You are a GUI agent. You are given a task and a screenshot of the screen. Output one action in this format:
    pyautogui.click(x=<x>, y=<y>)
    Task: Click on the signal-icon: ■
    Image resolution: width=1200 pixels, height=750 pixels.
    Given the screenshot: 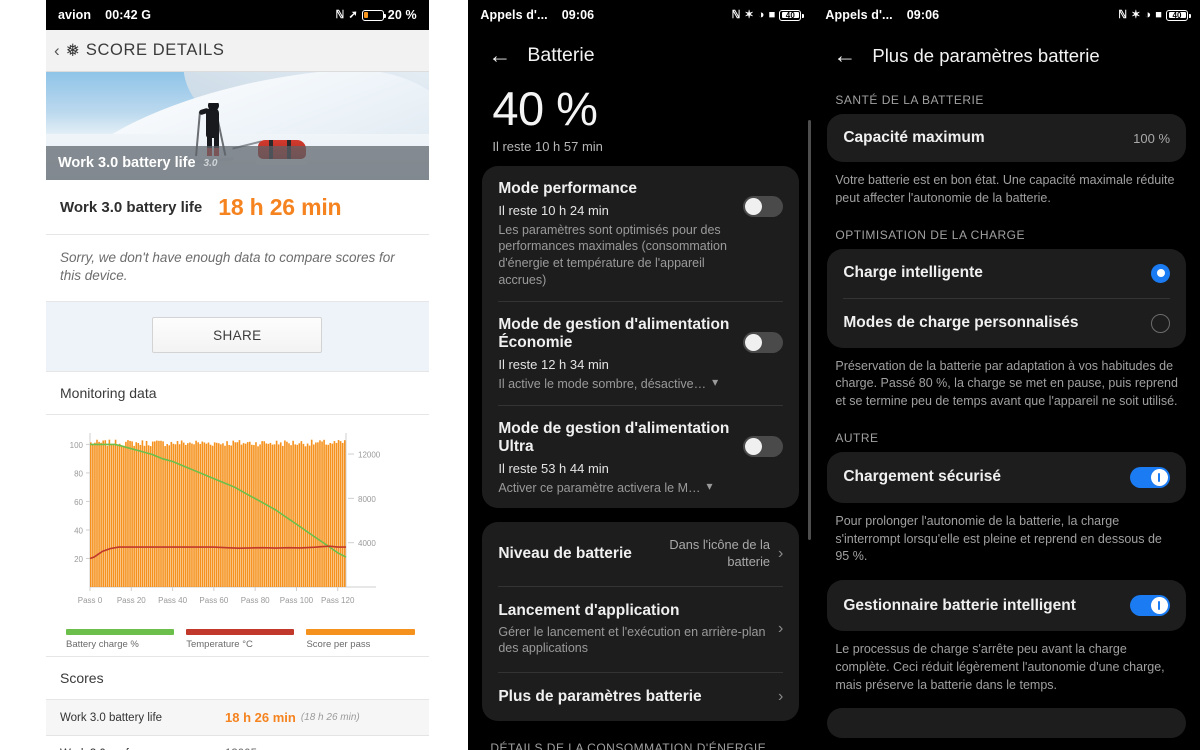 What is the action you would take?
    pyautogui.click(x=1159, y=14)
    